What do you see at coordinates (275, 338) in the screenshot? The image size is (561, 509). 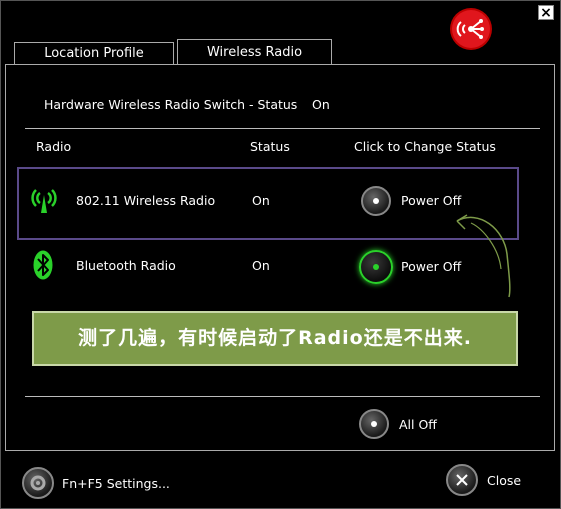 I see `annotation-note: 测了几遍，有时候启动了Radio还是不出来.` at bounding box center [275, 338].